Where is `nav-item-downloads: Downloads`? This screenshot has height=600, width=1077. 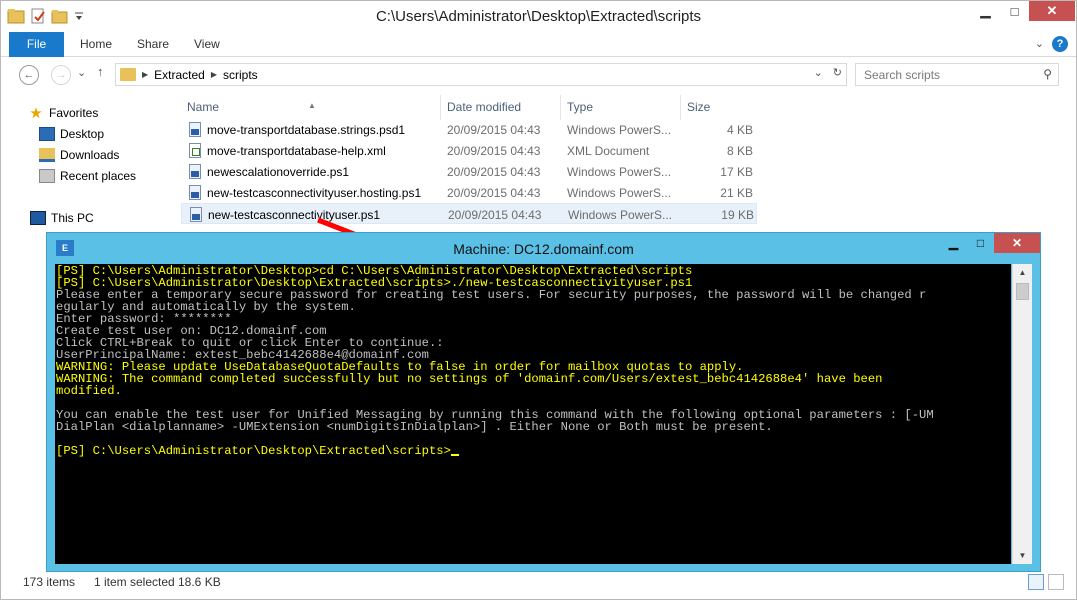
nav-item-downloads: Downloads is located at coordinates (79, 155).